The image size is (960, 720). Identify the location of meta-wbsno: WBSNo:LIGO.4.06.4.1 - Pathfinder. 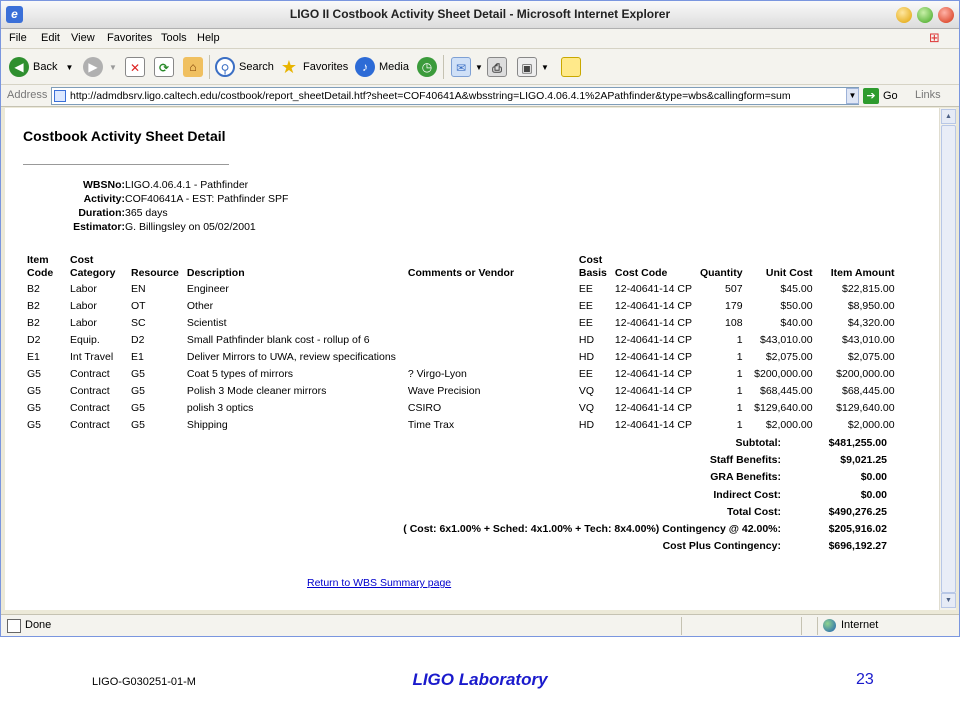
(135, 185).